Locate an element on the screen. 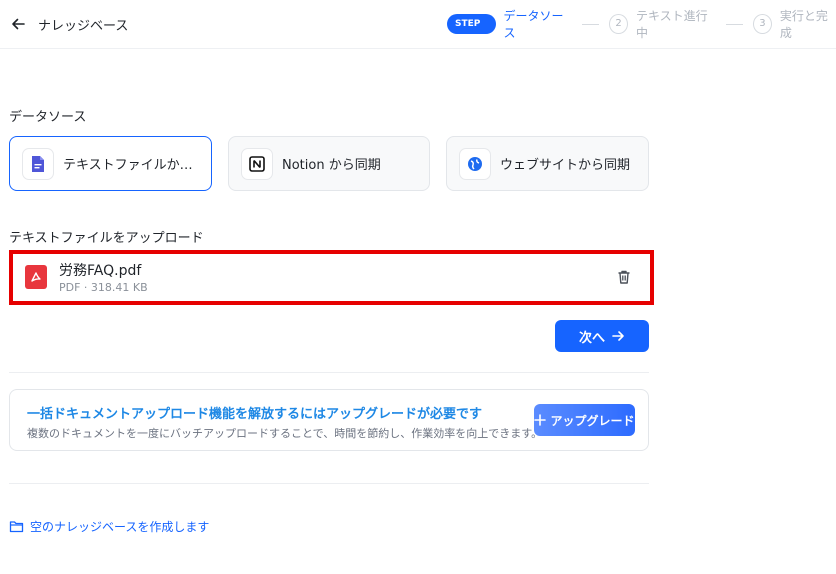  folder-icon is located at coordinates (16, 527).